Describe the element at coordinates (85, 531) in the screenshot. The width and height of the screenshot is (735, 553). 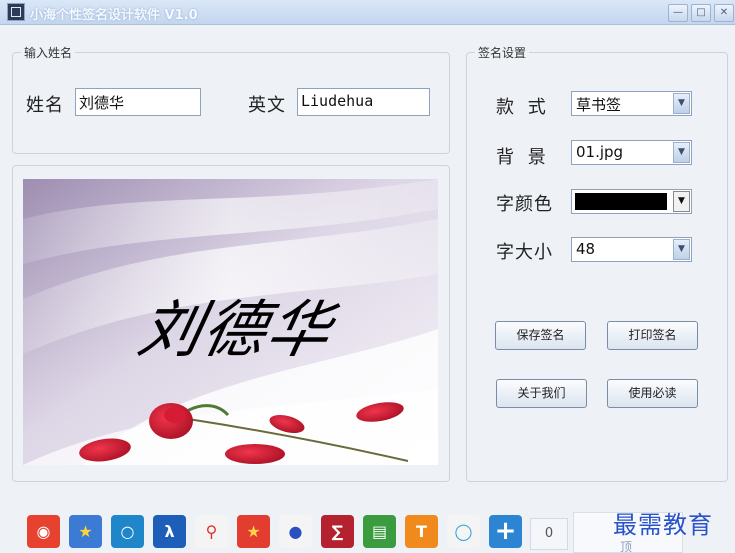
I see `star-icon: ★` at that location.